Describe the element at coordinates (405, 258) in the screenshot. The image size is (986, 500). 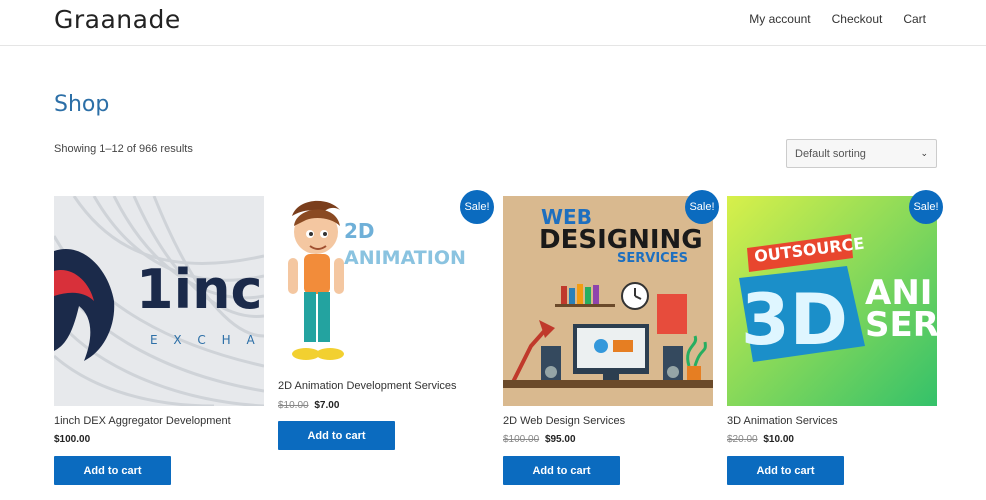
I see `image-text: ANIMATION` at that location.